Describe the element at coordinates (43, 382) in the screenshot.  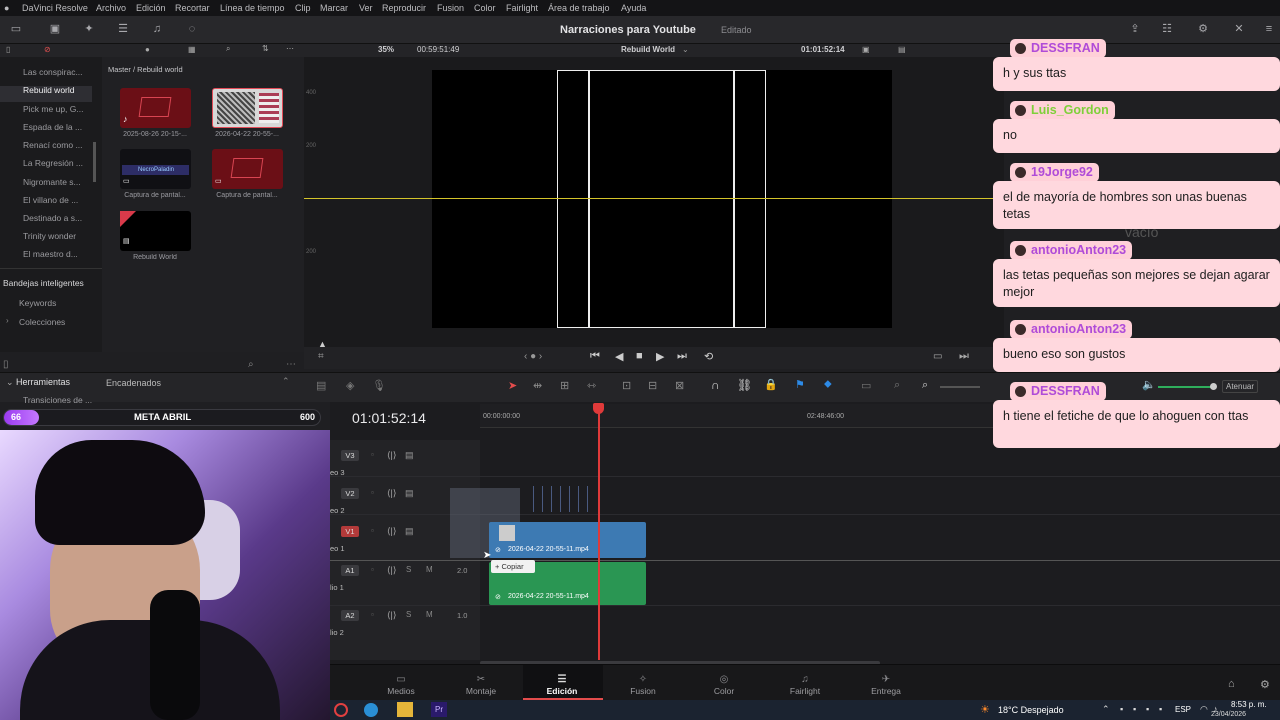
I see `tools-section-title: Herramientas` at that location.